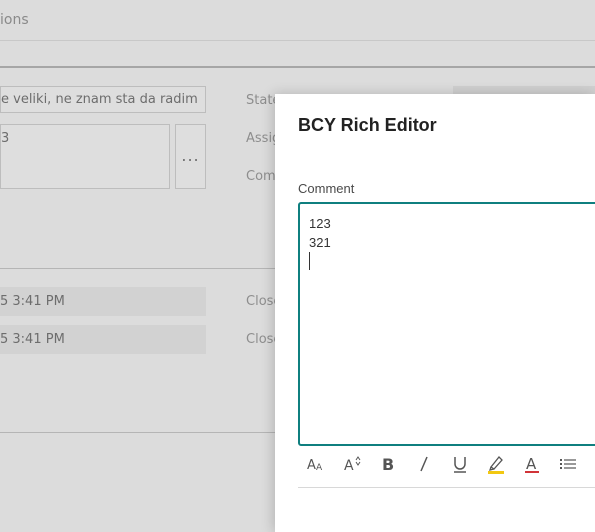  I want to click on grow-font-icon: A, so click(352, 464).